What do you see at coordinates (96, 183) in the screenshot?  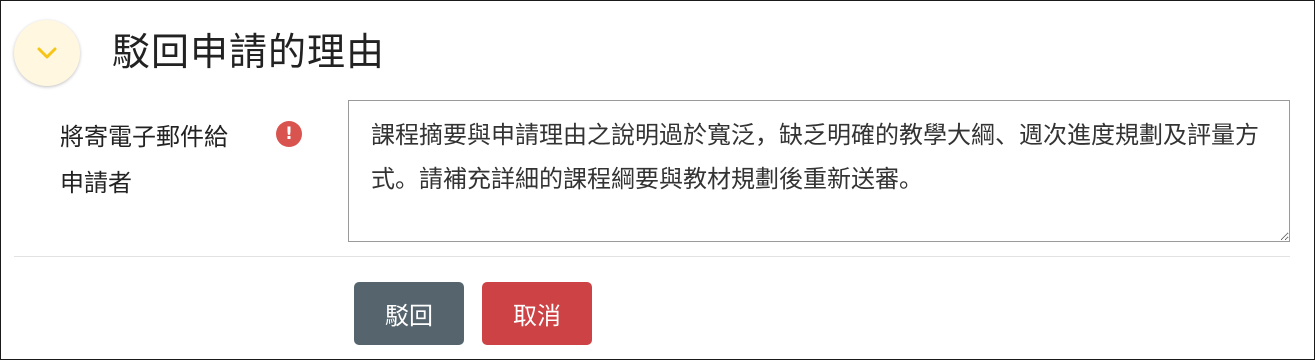 I see `email-notice-label-line2: 申請者` at bounding box center [96, 183].